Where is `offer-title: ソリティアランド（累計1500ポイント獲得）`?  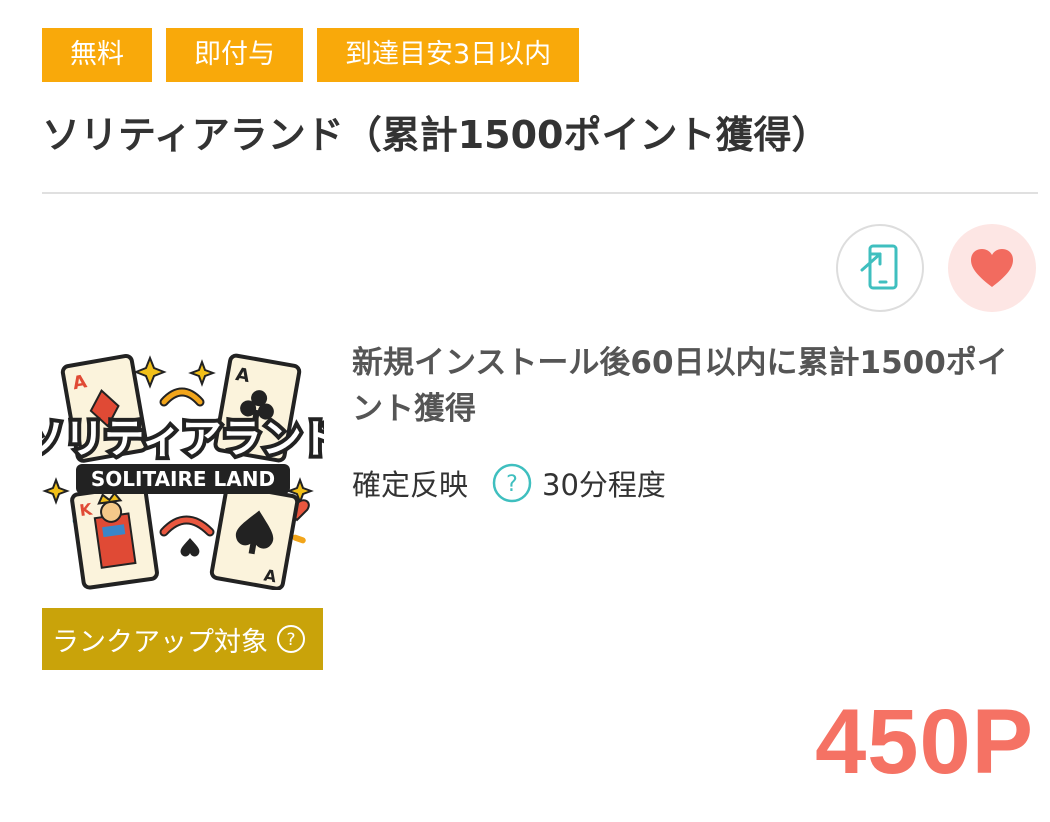
offer-title: ソリティアランド（累計1500ポイント獲得） is located at coordinates (436, 135).